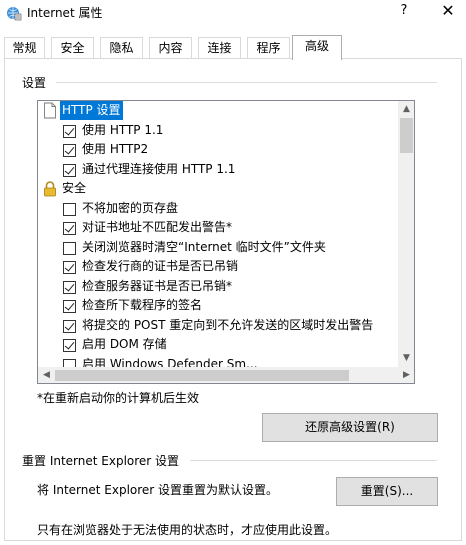 The image size is (466, 545). I want to click on settings-row-label: 检查服务器证书是否已吊销*, so click(157, 285).